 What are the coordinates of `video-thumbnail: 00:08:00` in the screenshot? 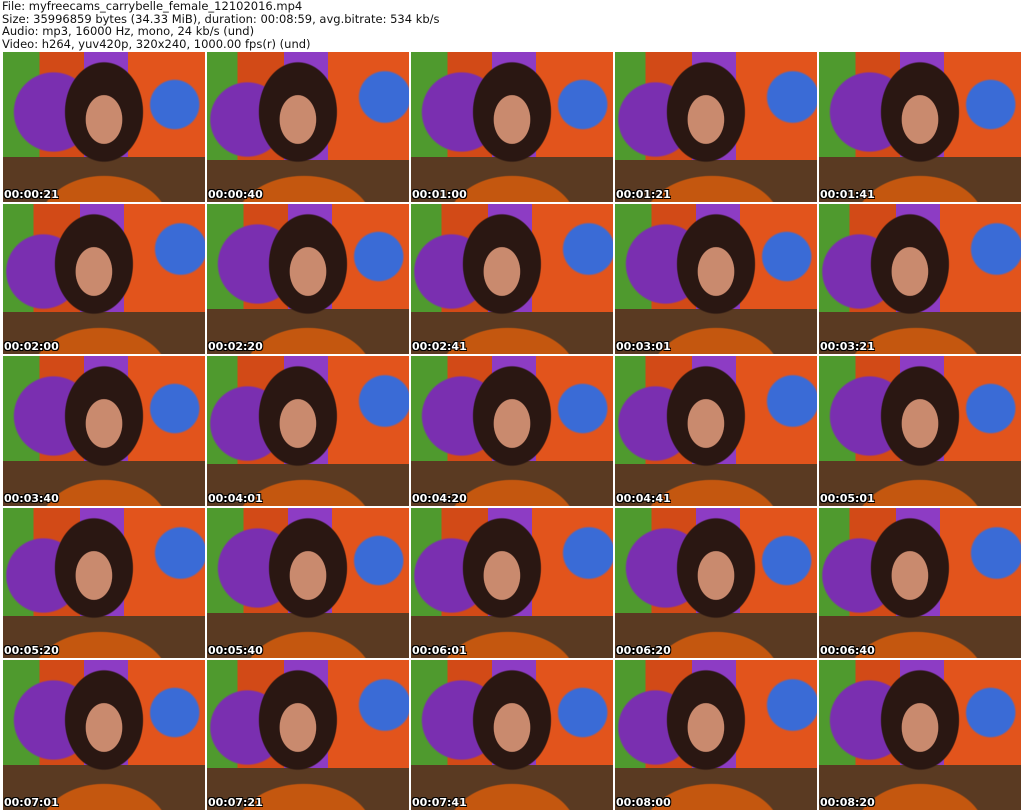 It's located at (716, 735).